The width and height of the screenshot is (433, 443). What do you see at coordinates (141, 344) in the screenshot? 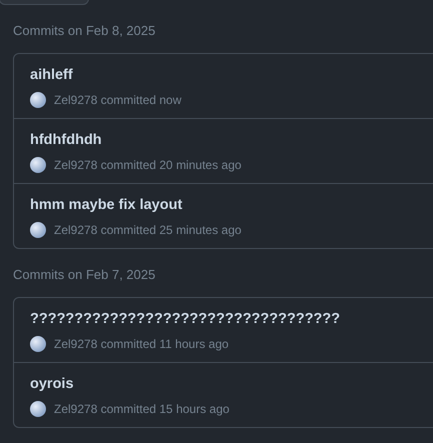
I see `commit-meta: Zel9278 committed 11 hours ago` at bounding box center [141, 344].